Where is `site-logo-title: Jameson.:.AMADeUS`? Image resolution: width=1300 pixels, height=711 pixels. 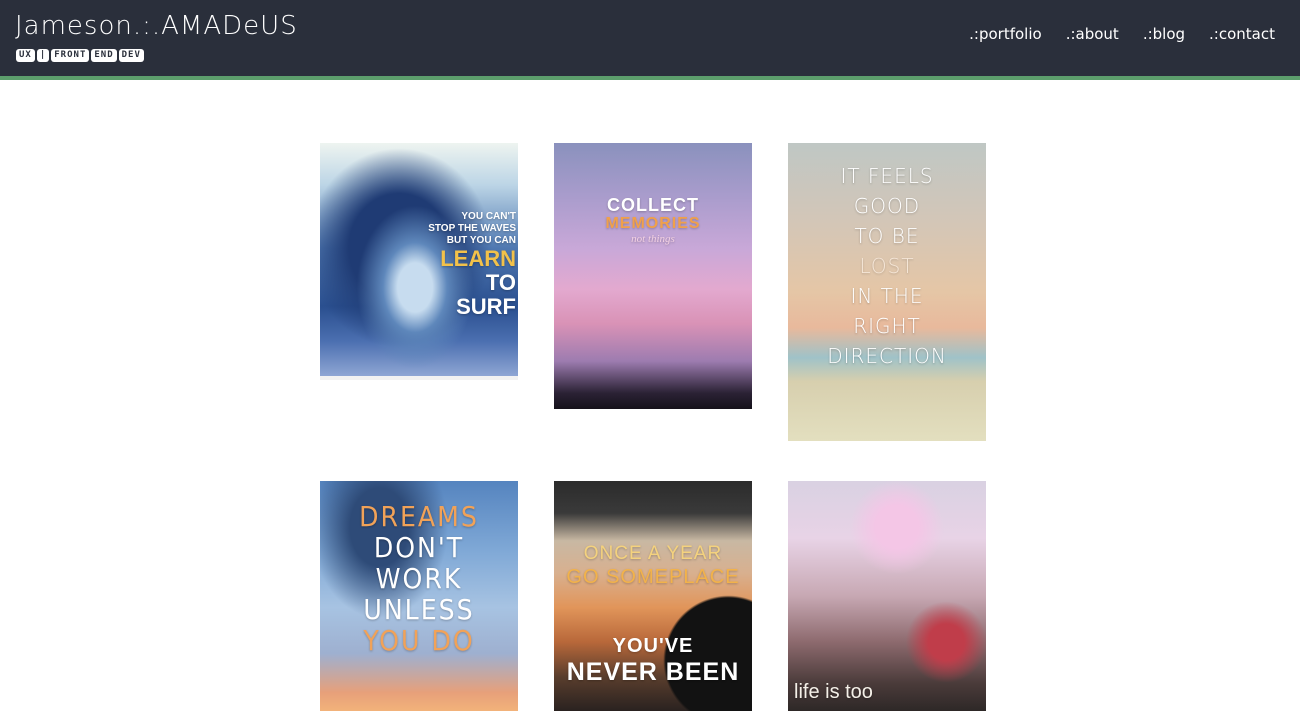 site-logo-title: Jameson.:.AMADeUS is located at coordinates (156, 26).